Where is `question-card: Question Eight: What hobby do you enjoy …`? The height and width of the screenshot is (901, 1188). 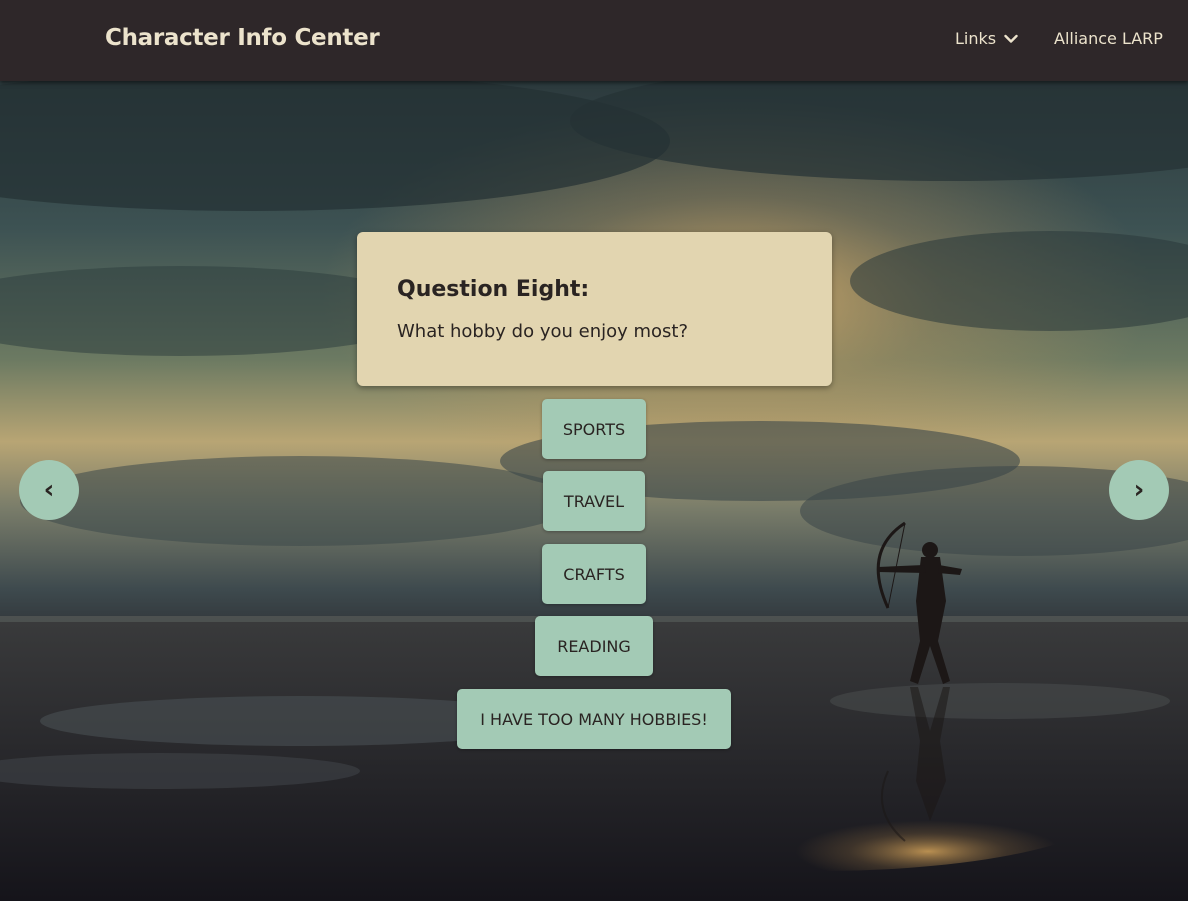
question-card: Question Eight: What hobby do you enjoy … is located at coordinates (594, 309).